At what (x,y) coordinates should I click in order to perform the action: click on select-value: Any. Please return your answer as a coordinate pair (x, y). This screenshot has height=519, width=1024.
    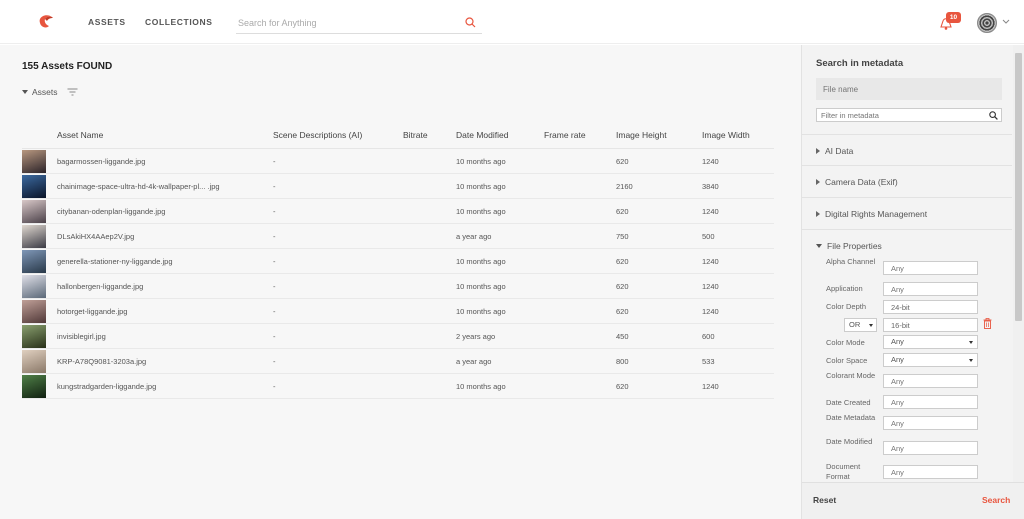
    Looking at the image, I should click on (897, 359).